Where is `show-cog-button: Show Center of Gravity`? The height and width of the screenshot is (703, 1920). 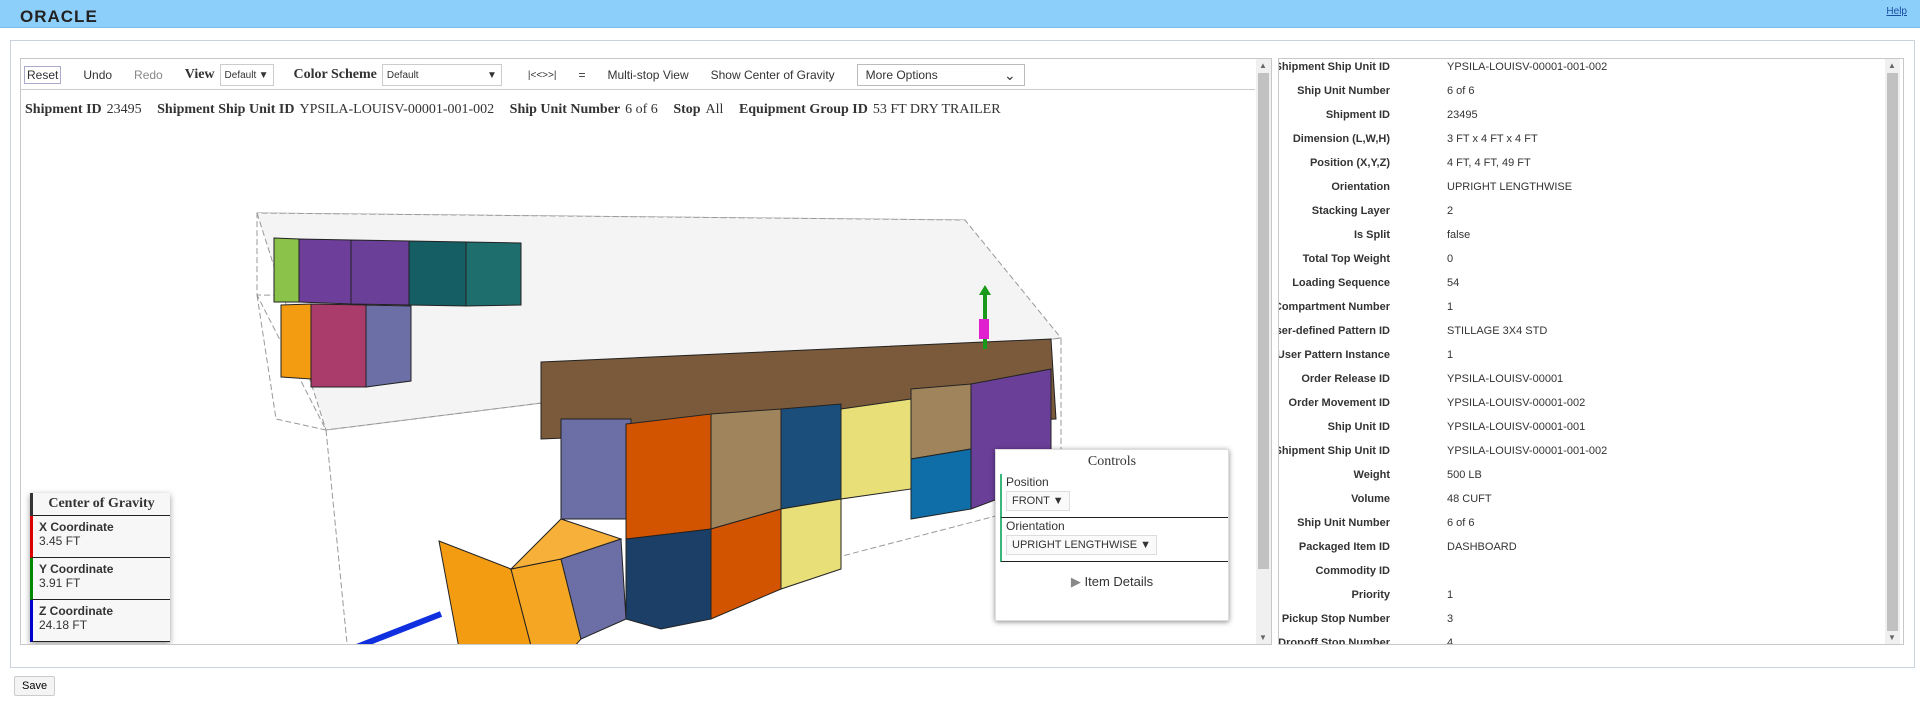 show-cog-button: Show Center of Gravity is located at coordinates (773, 75).